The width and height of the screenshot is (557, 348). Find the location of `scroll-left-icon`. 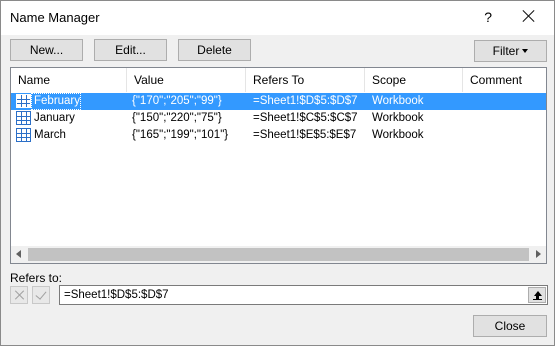

scroll-left-icon is located at coordinates (18, 254).